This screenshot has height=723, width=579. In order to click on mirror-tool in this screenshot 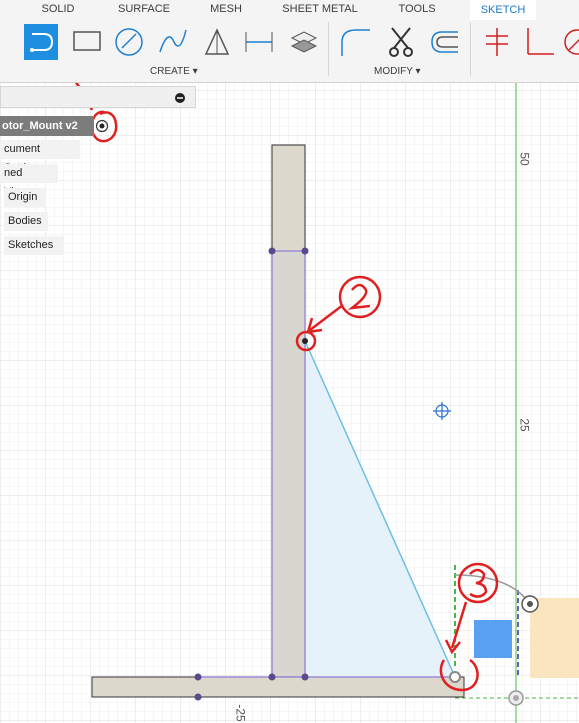, I will do `click(217, 42)`.